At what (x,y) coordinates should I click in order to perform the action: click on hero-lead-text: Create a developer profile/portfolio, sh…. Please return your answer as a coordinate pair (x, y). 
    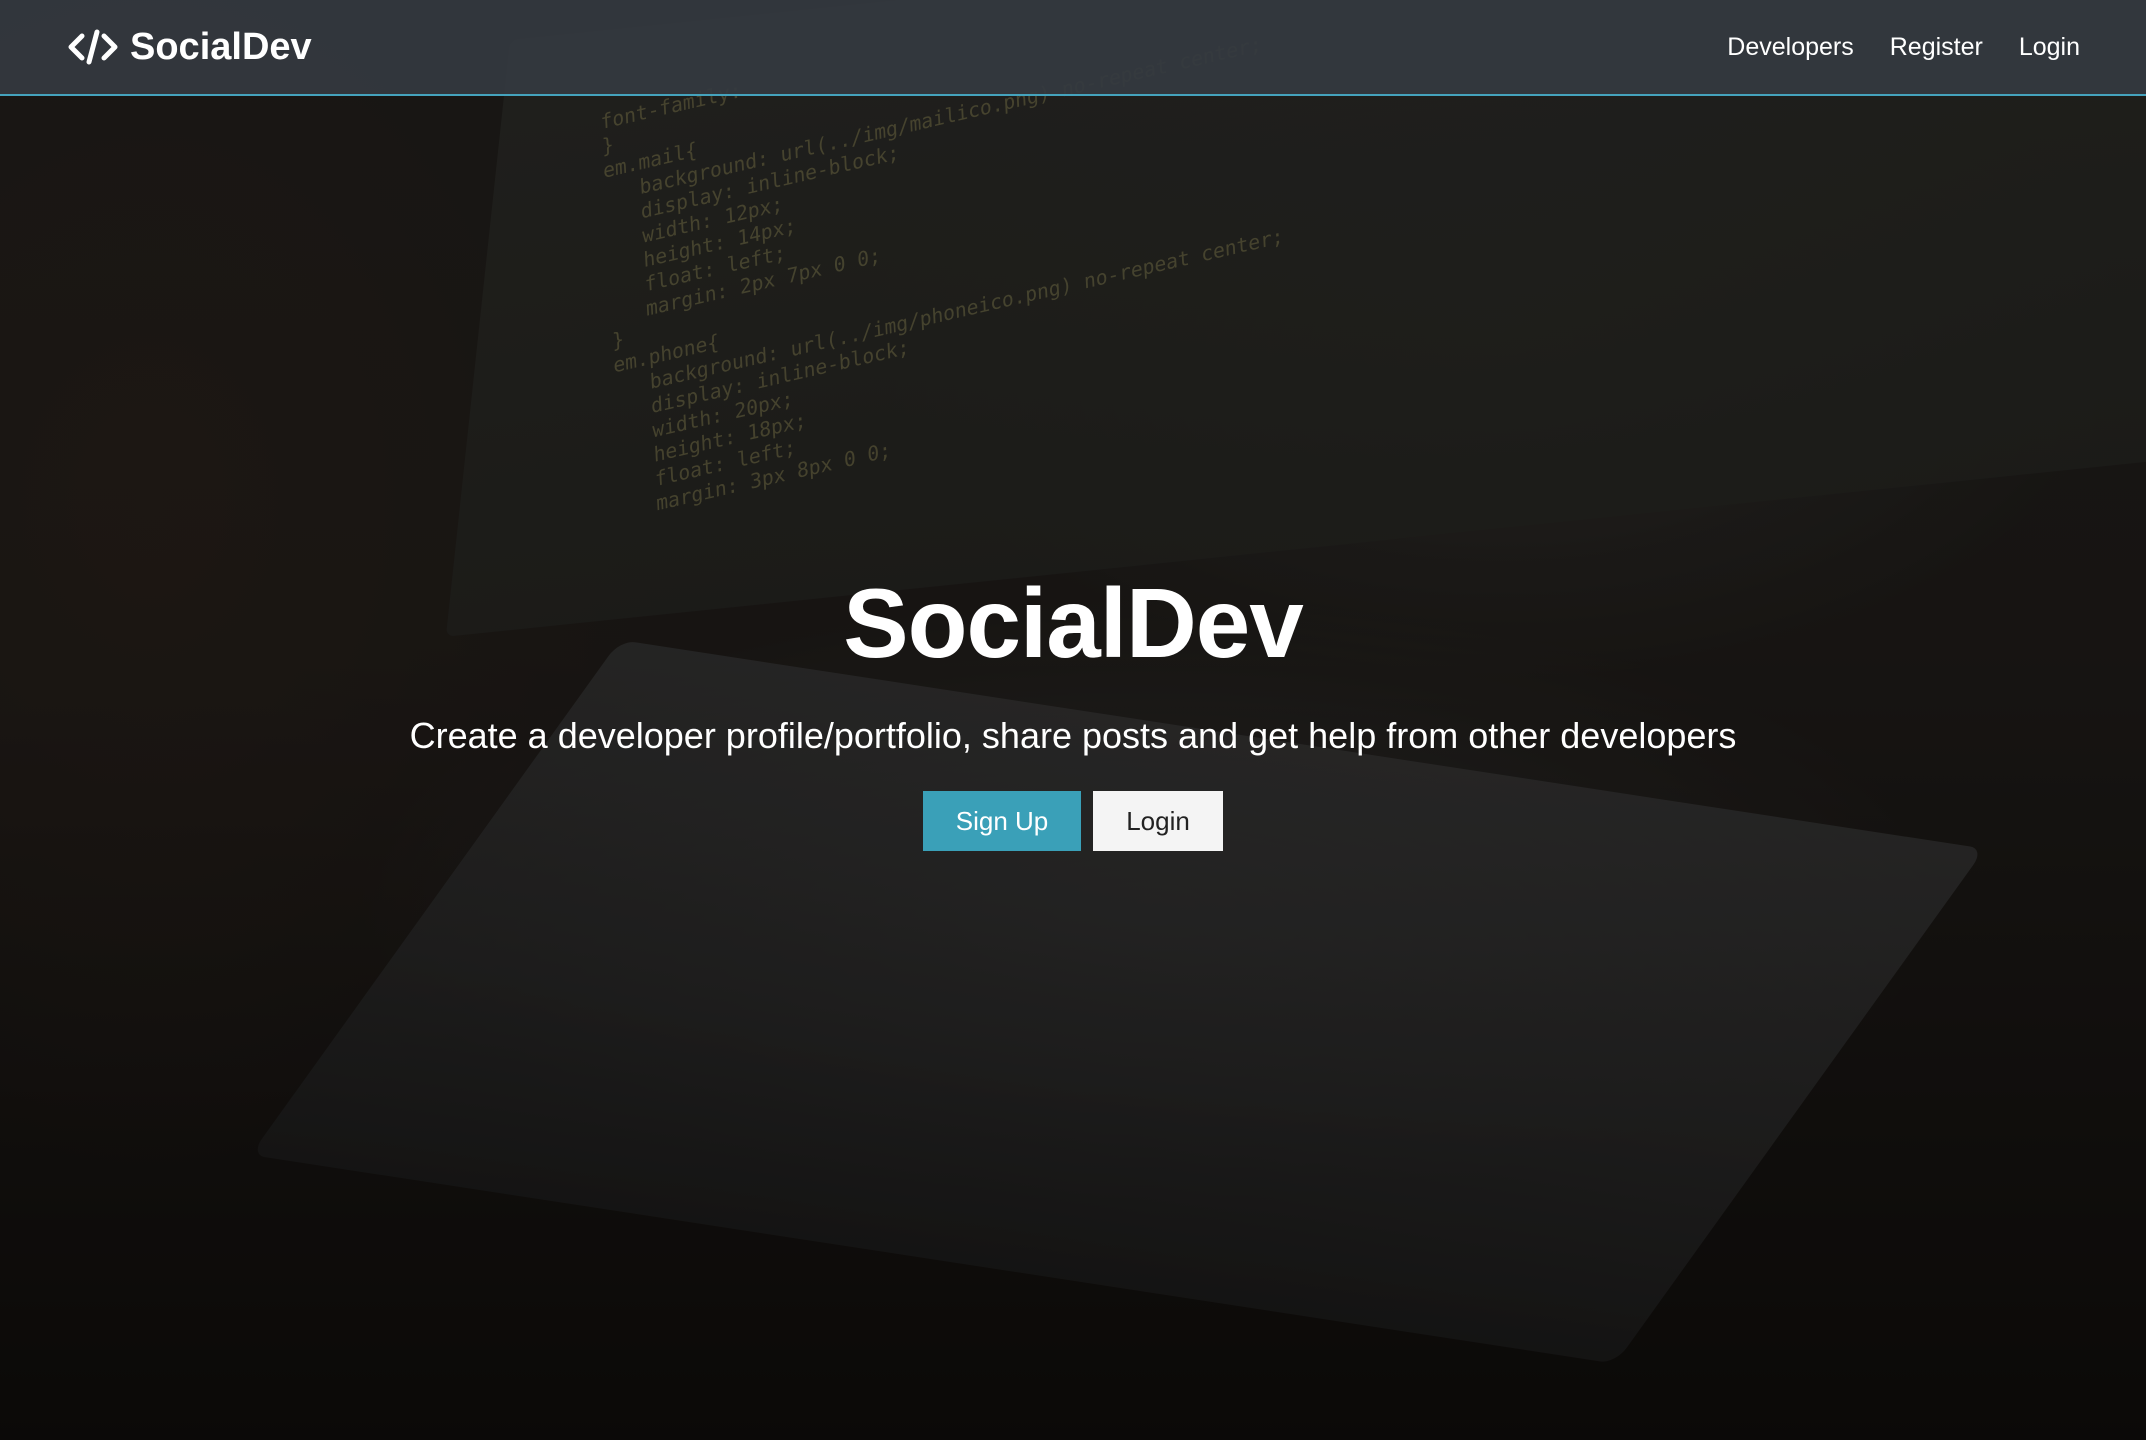
    Looking at the image, I should click on (1073, 735).